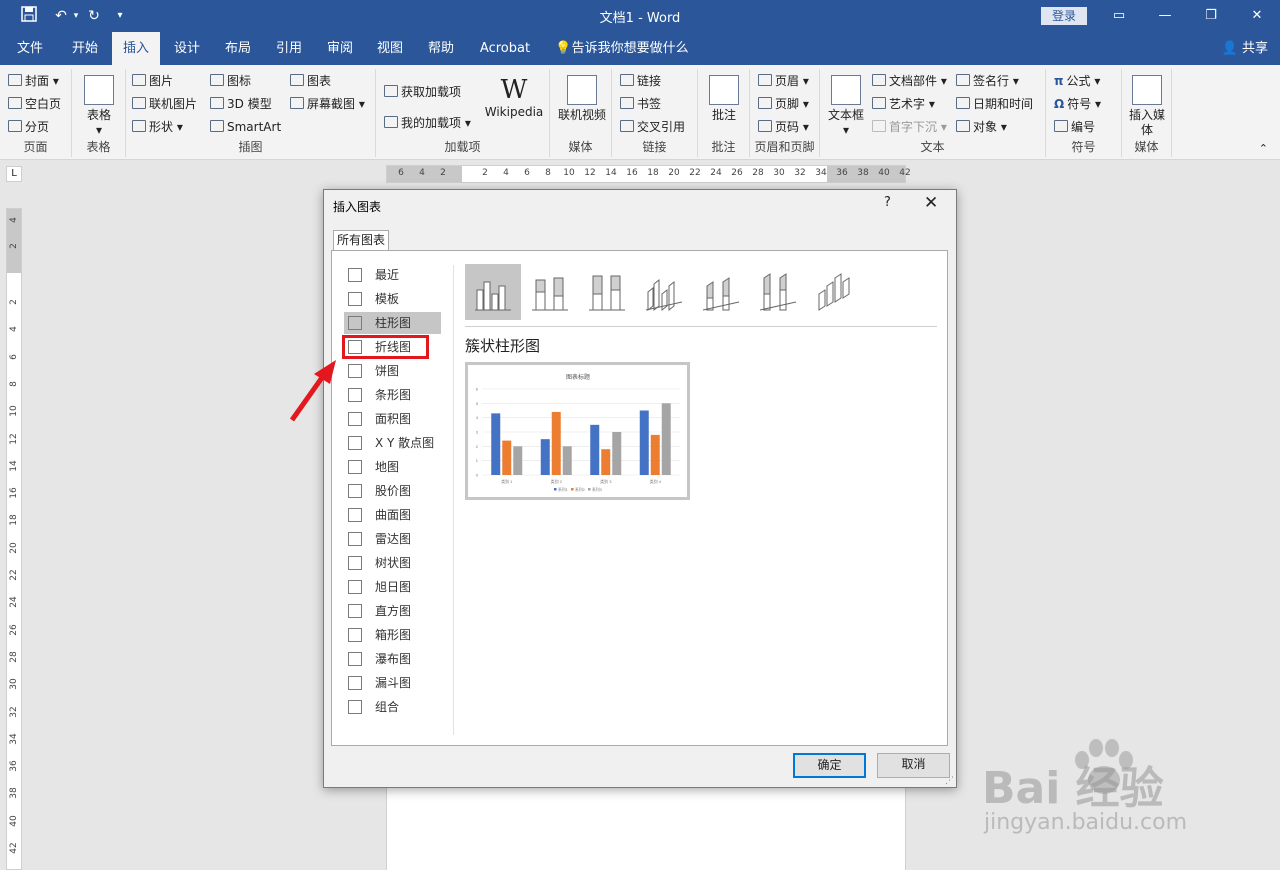 The image size is (1280, 870). What do you see at coordinates (99, 106) in the screenshot?
I see `table-button: 表格 ▾` at bounding box center [99, 106].